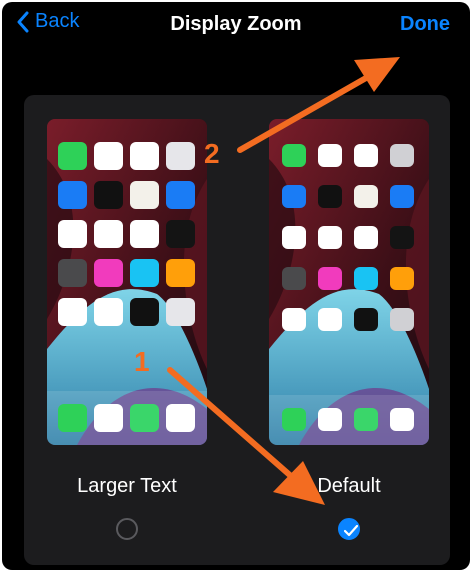 The width and height of the screenshot is (474, 574). Describe the element at coordinates (127, 486) in the screenshot. I see `larger-text-label: Larger Text` at that location.